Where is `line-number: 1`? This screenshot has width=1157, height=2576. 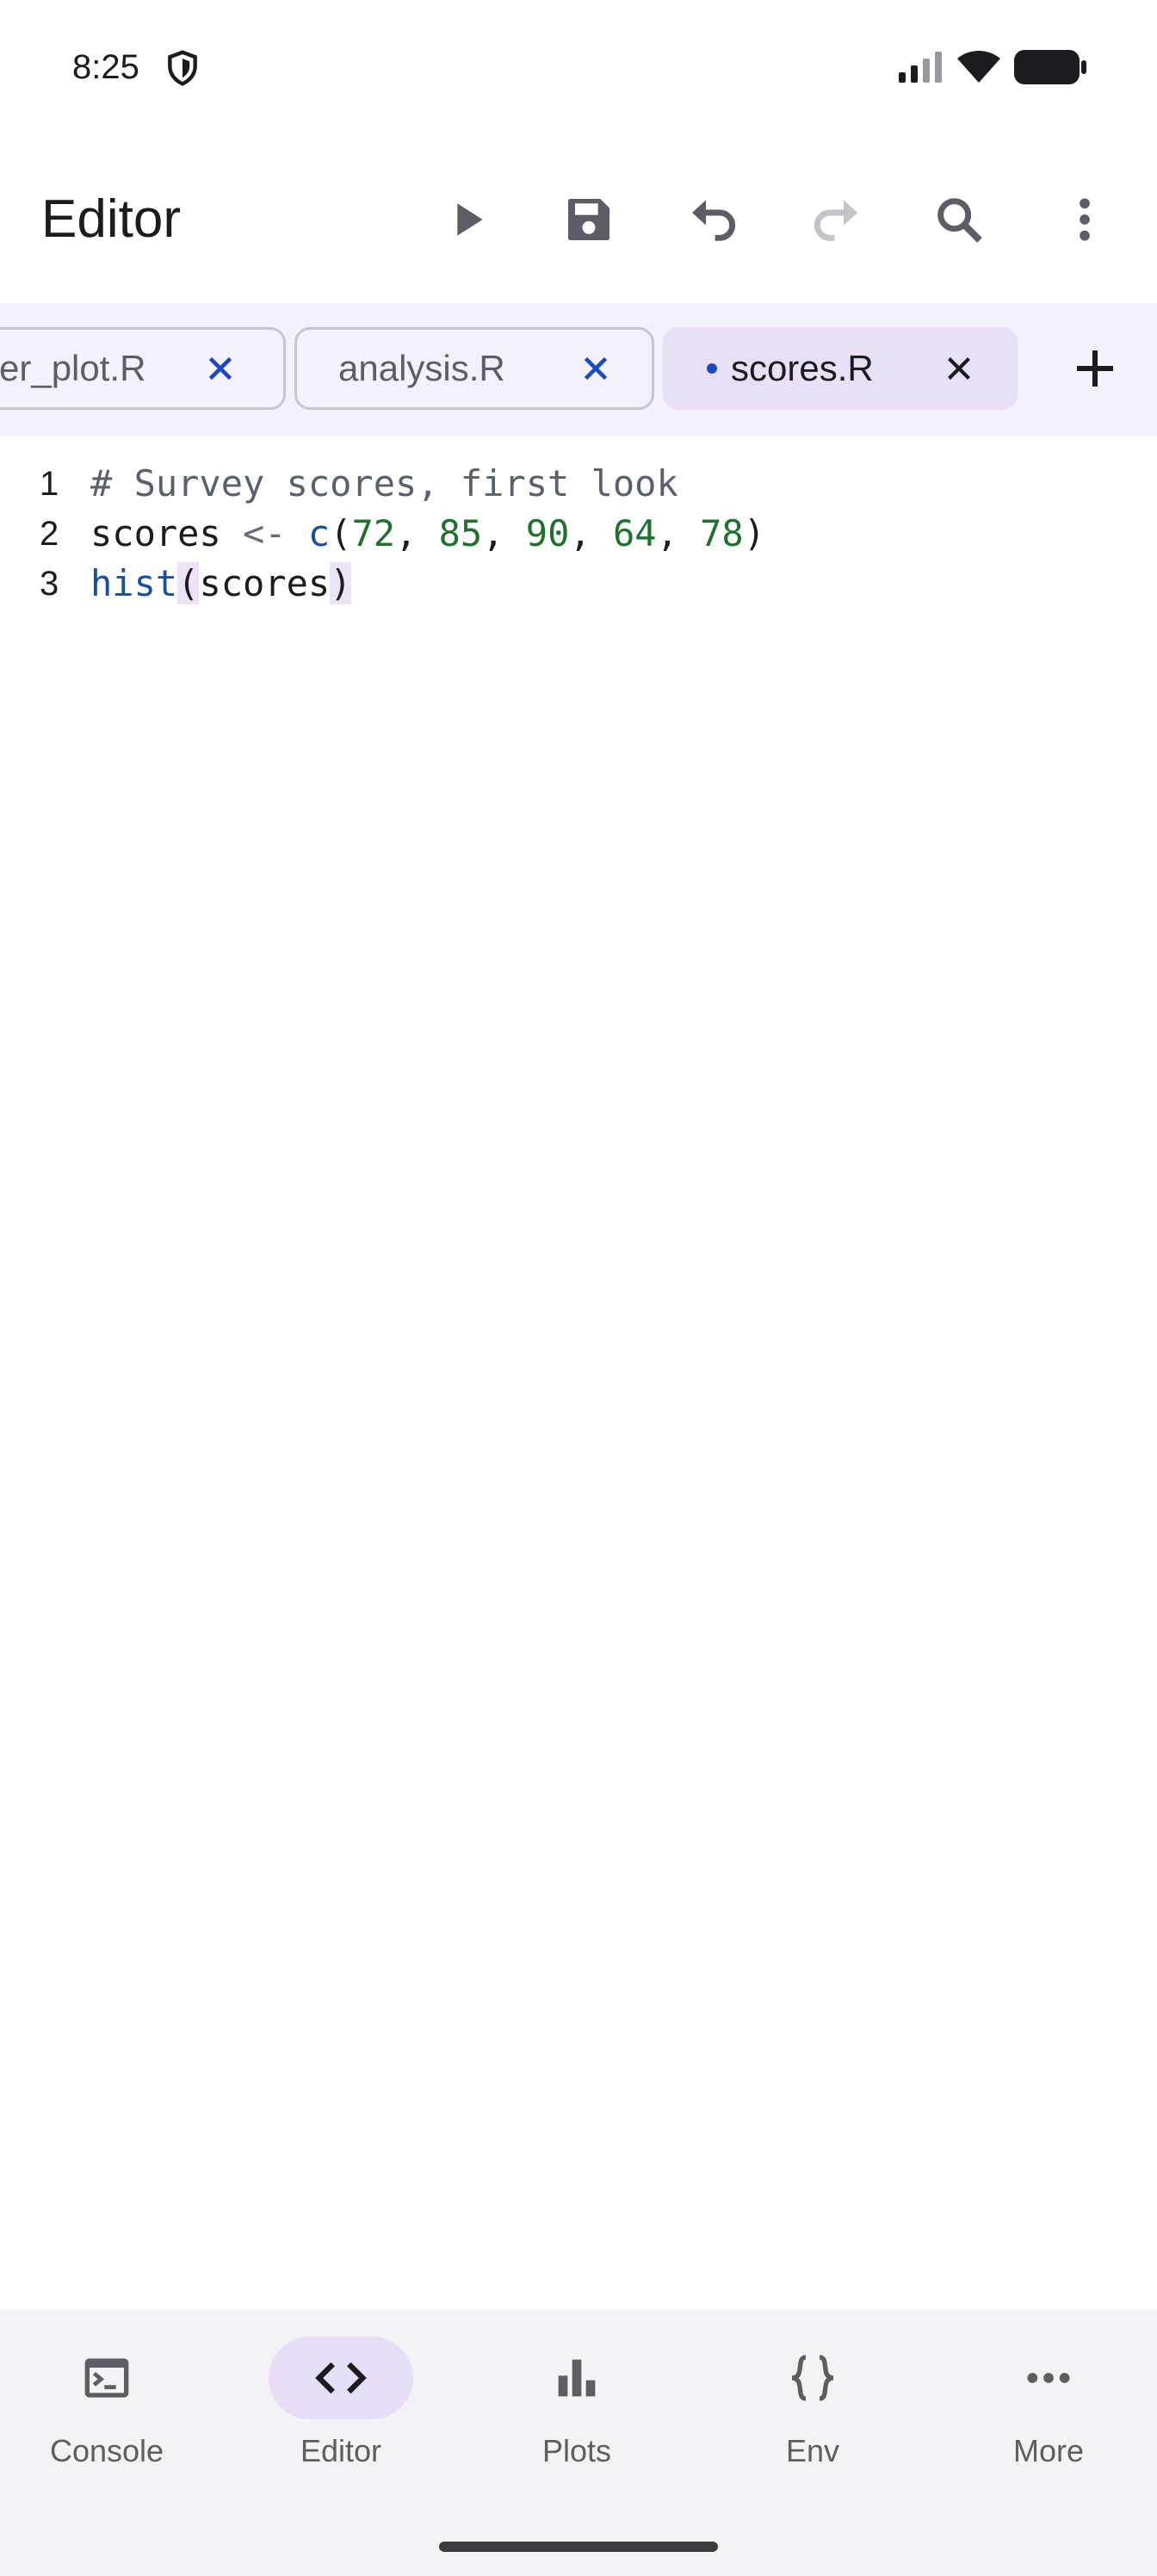
line-number: 1 is located at coordinates (50, 484).